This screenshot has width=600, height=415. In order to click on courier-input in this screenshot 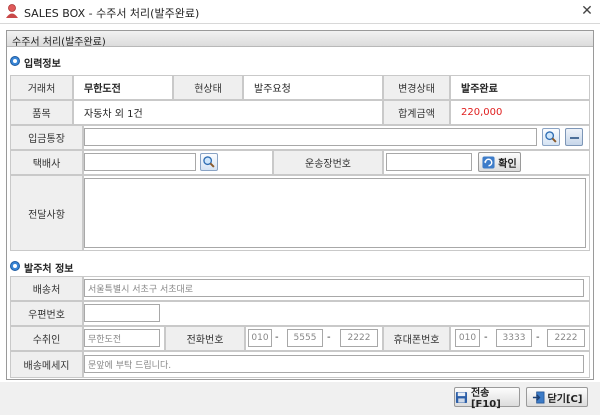, I will do `click(140, 162)`.